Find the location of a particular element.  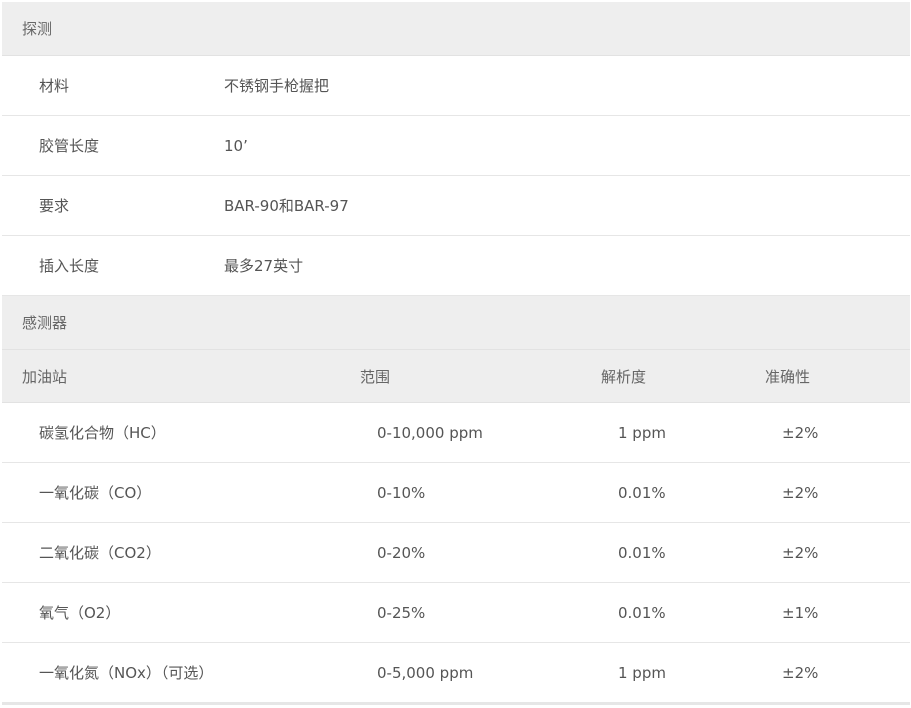

sensor-name: 碳氢化合物（HC） is located at coordinates (181, 432).